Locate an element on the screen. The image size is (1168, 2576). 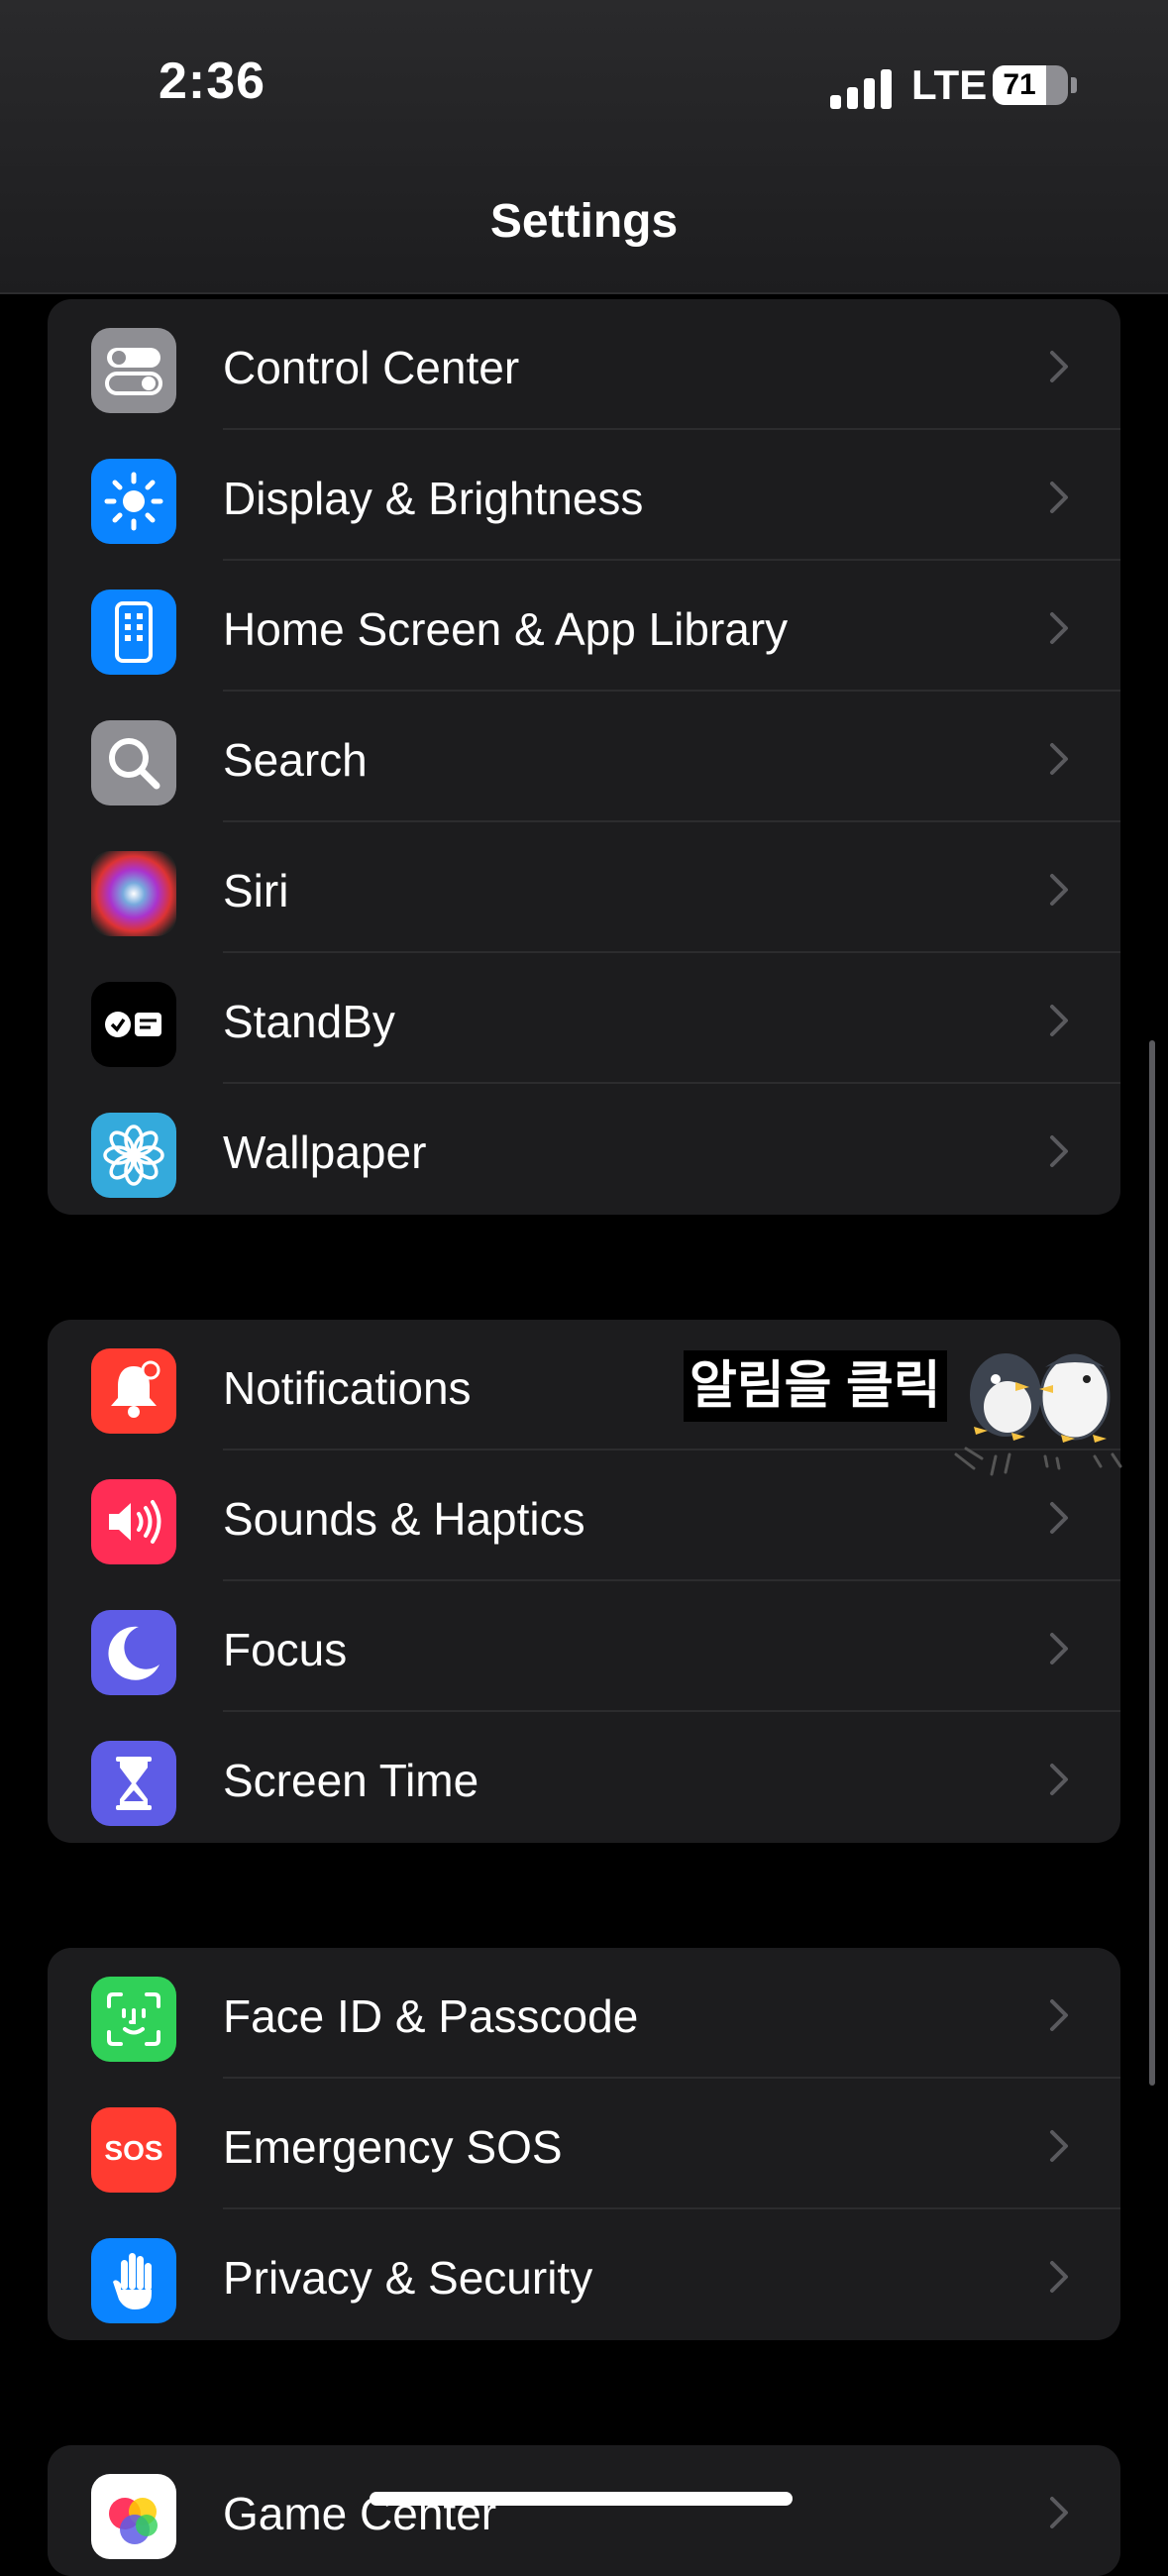
network-label: LTE is located at coordinates (949, 84).